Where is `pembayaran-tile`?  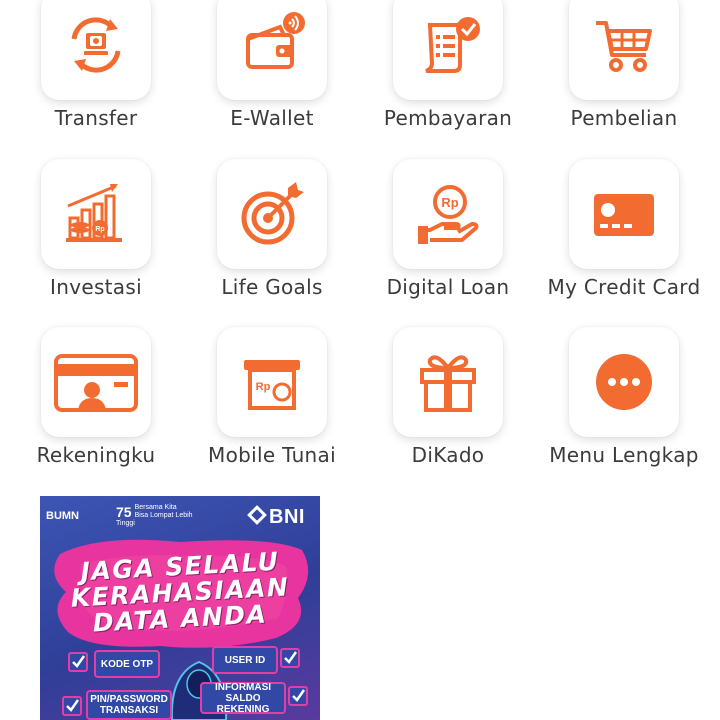 pembayaran-tile is located at coordinates (448, 50).